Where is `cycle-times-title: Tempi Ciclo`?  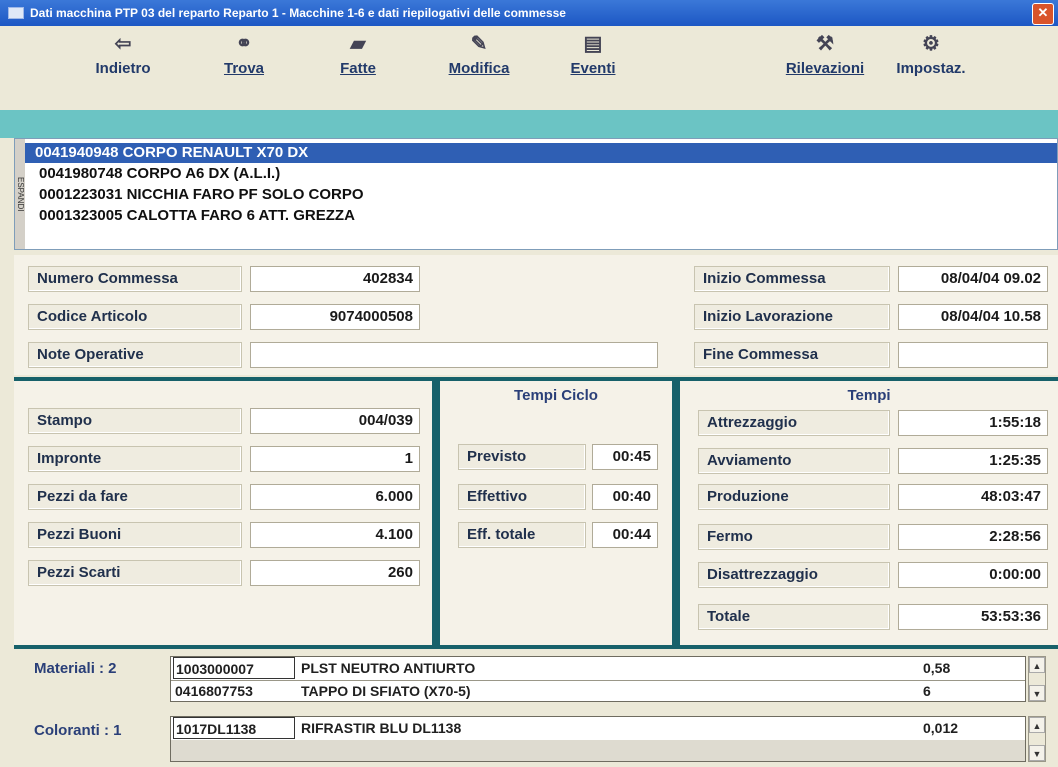 cycle-times-title: Tempi Ciclo is located at coordinates (556, 395).